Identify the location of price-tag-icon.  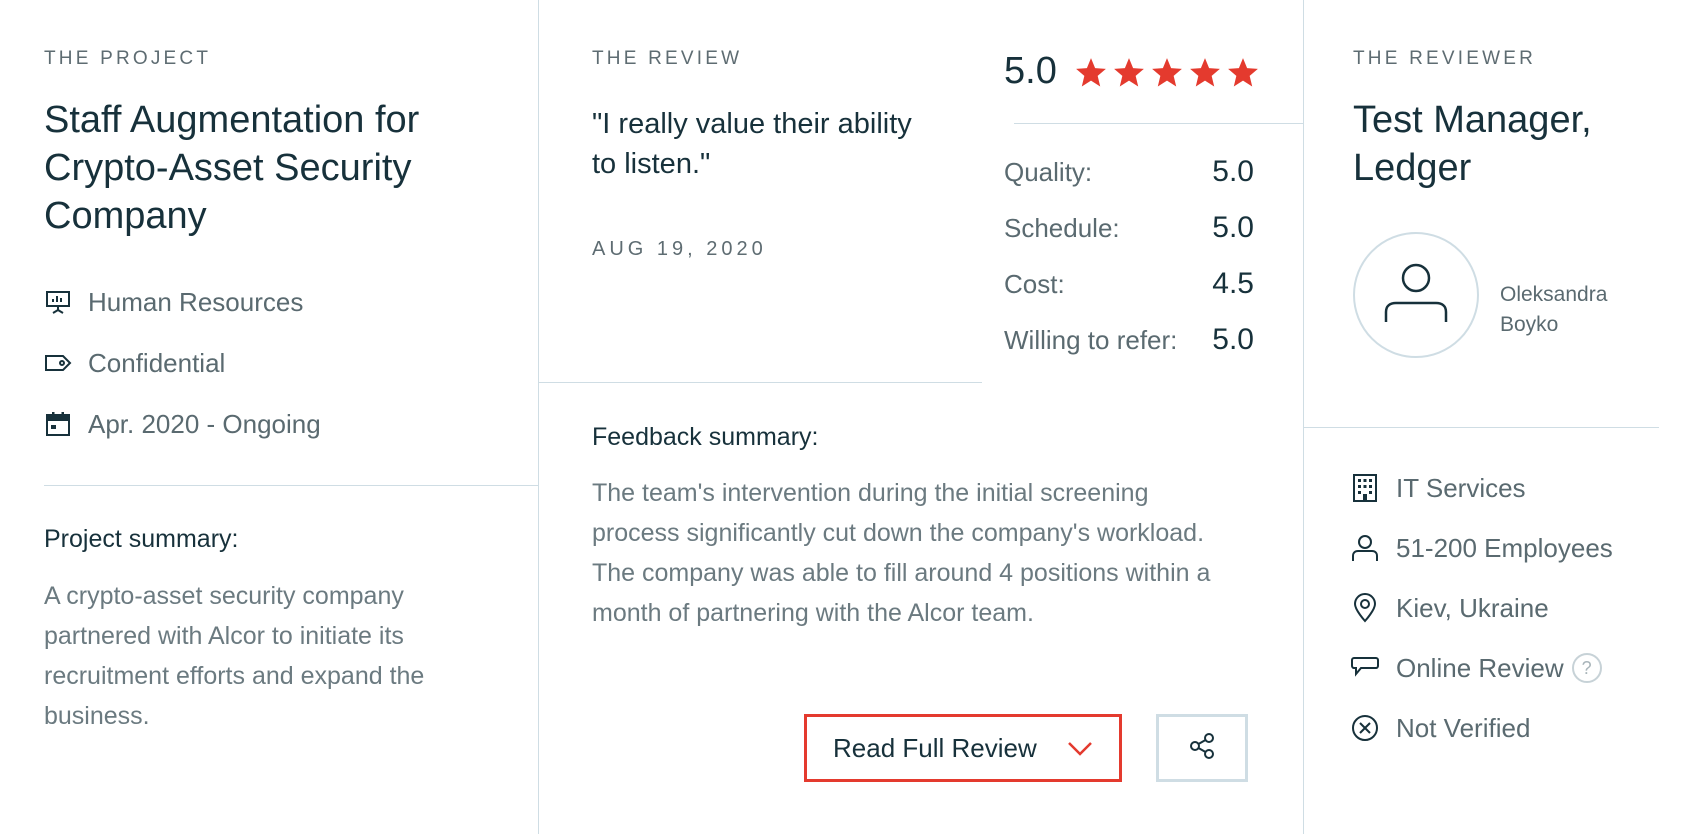
(58, 363).